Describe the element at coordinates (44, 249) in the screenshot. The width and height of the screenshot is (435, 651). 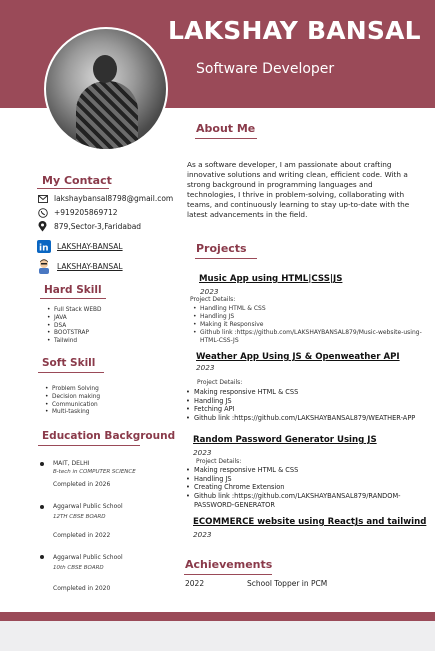
I see `svg-text: in` at that location.